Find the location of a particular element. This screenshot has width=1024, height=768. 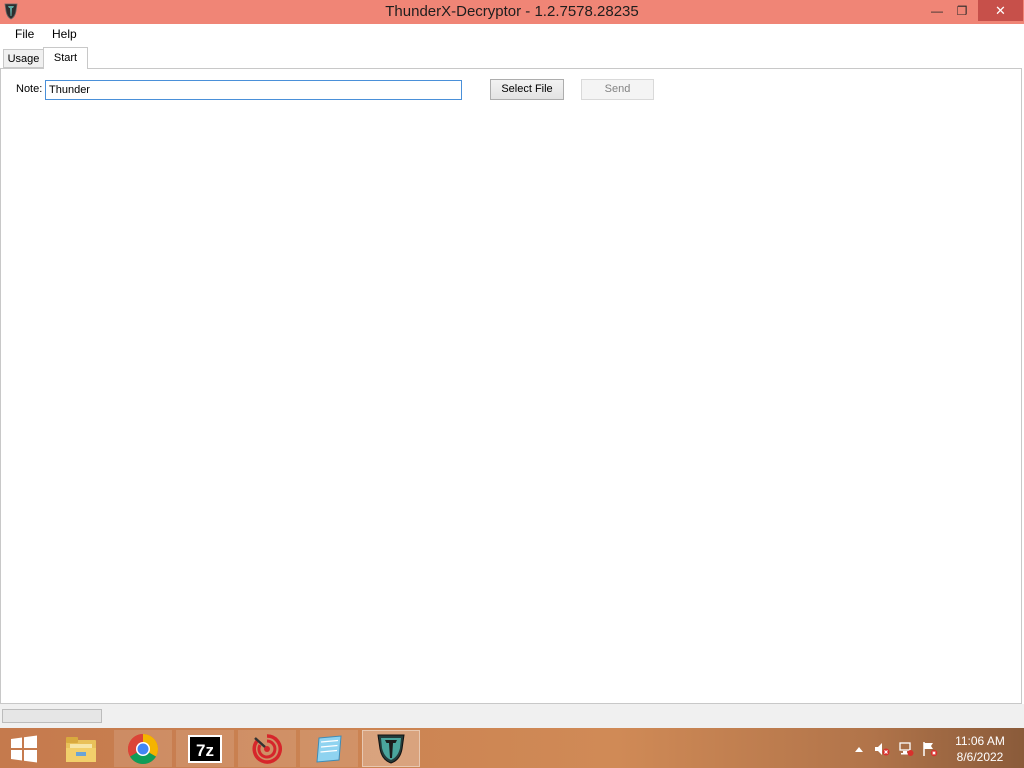

minimize-button: — is located at coordinates (937, 10).